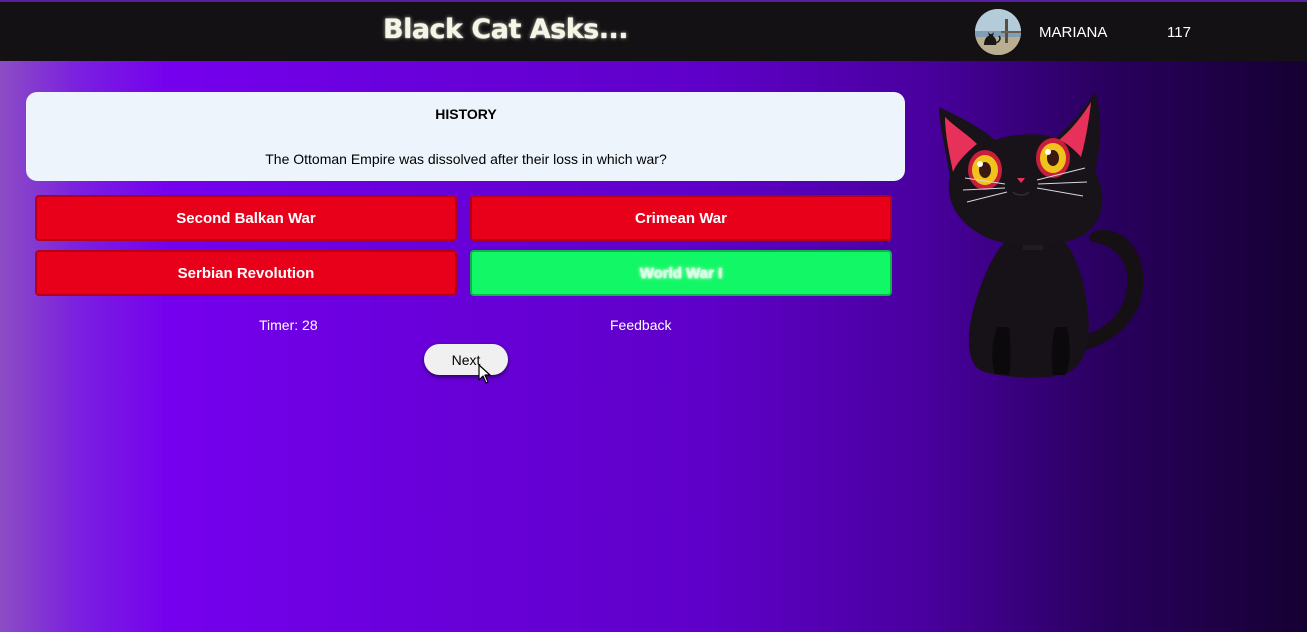 This screenshot has width=1307, height=632. Describe the element at coordinates (681, 273) in the screenshot. I see `answer-option-4: World War I` at that location.